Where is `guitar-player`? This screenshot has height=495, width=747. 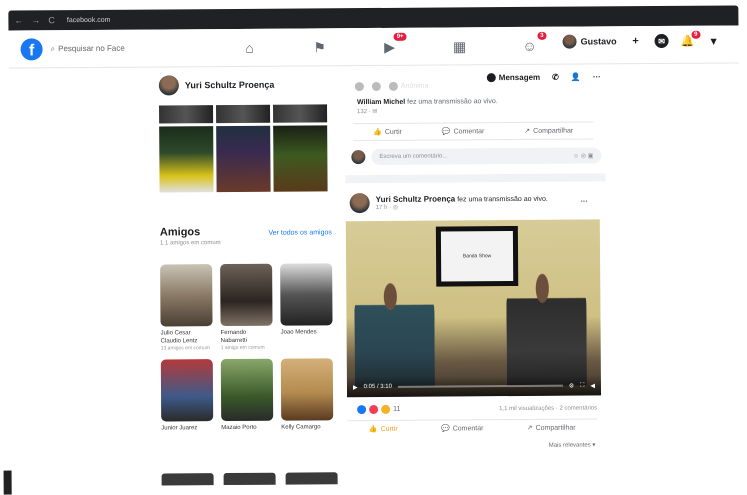 guitar-player is located at coordinates (394, 332).